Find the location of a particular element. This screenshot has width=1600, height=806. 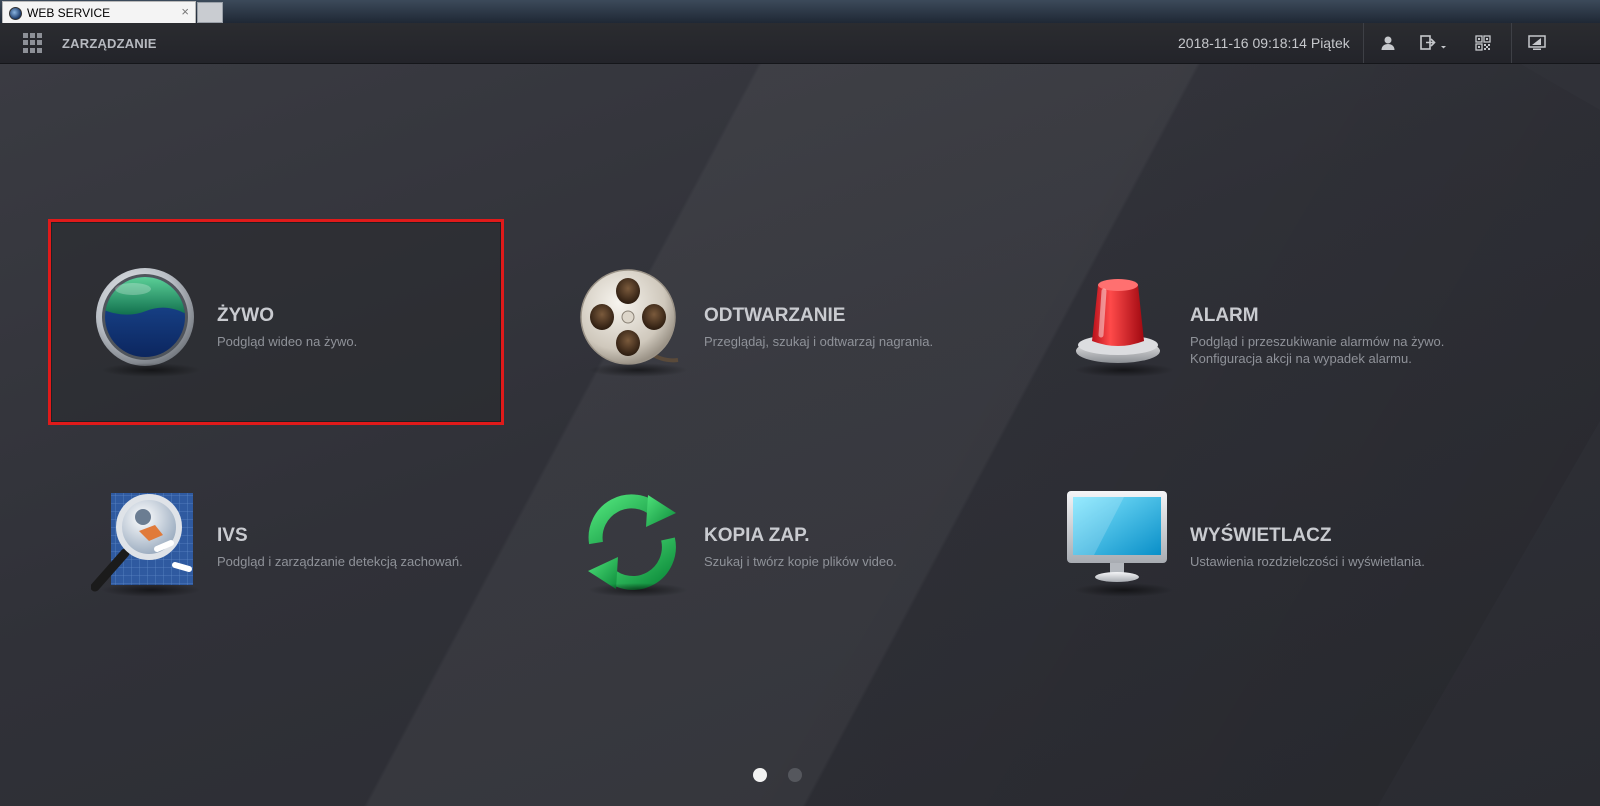

tile-title: WYŚWIETLACZ is located at coordinates (1261, 535).